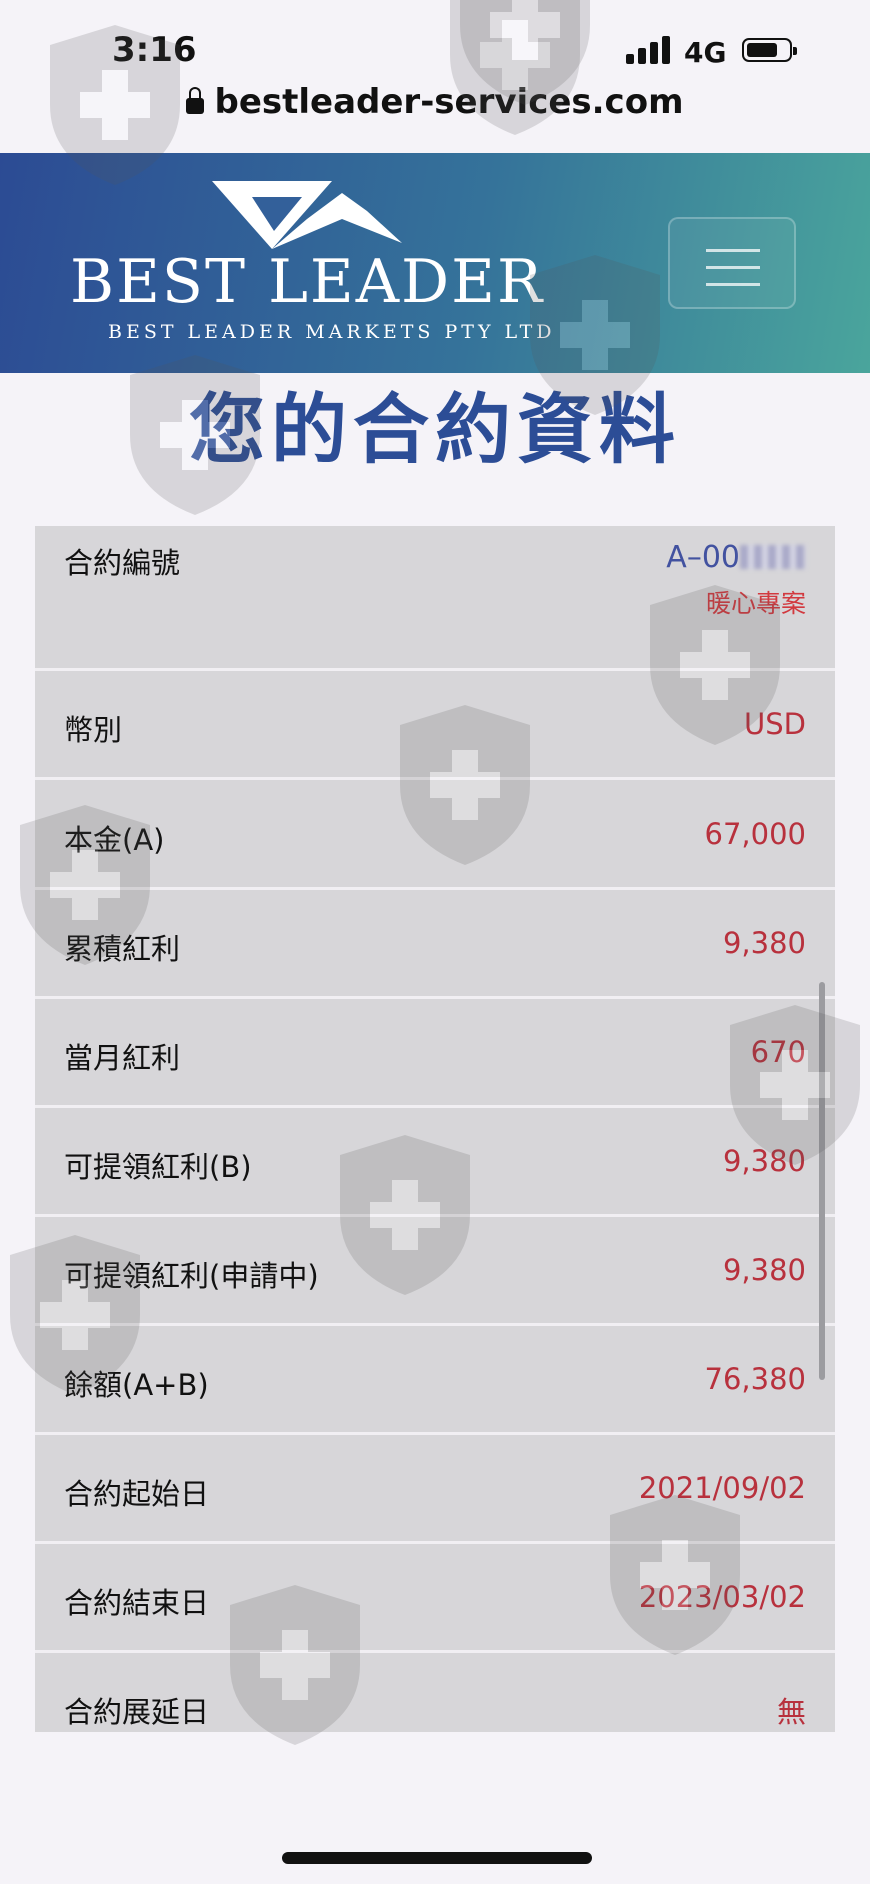  I want to click on status-bar: 3:16 4G, so click(435, 40).